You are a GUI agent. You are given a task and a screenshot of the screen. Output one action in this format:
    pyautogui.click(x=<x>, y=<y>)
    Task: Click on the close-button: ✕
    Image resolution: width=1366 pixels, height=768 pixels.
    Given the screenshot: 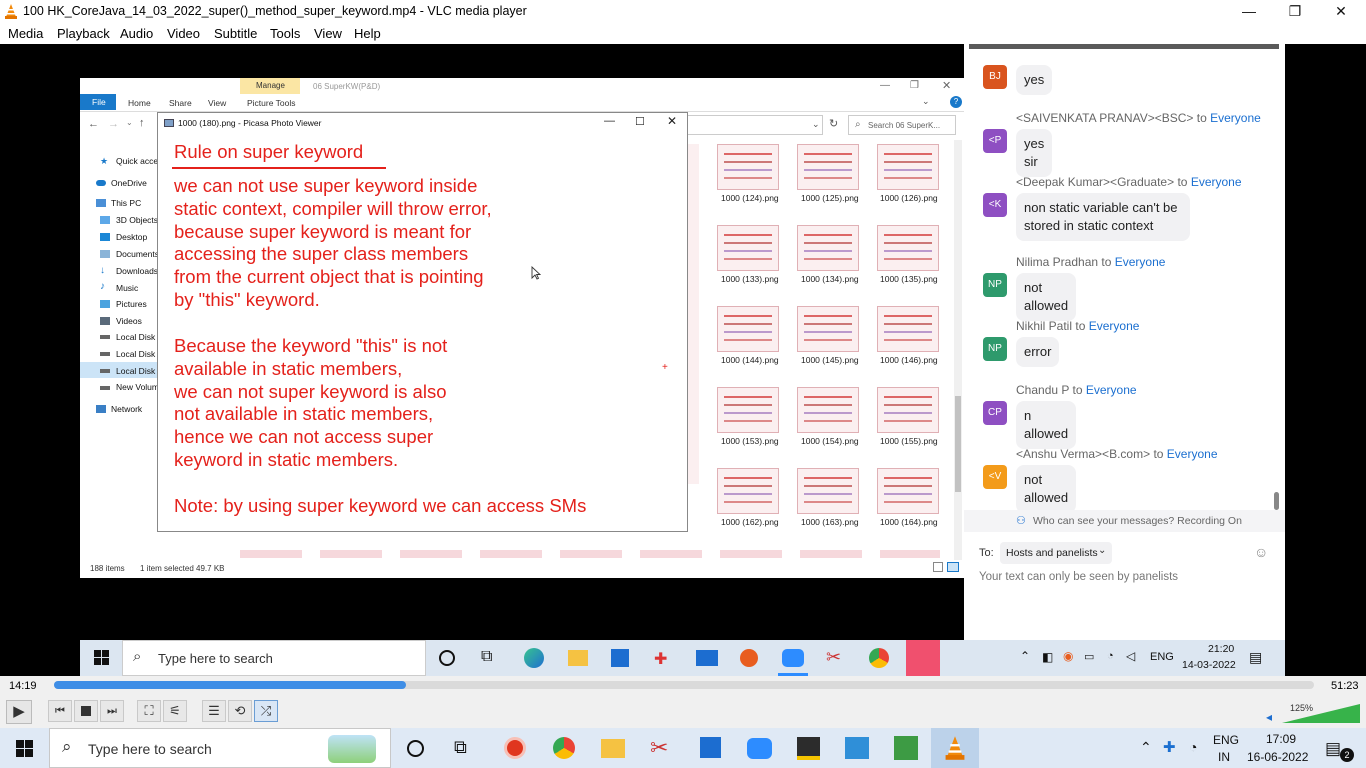 What is the action you would take?
    pyautogui.click(x=1341, y=11)
    